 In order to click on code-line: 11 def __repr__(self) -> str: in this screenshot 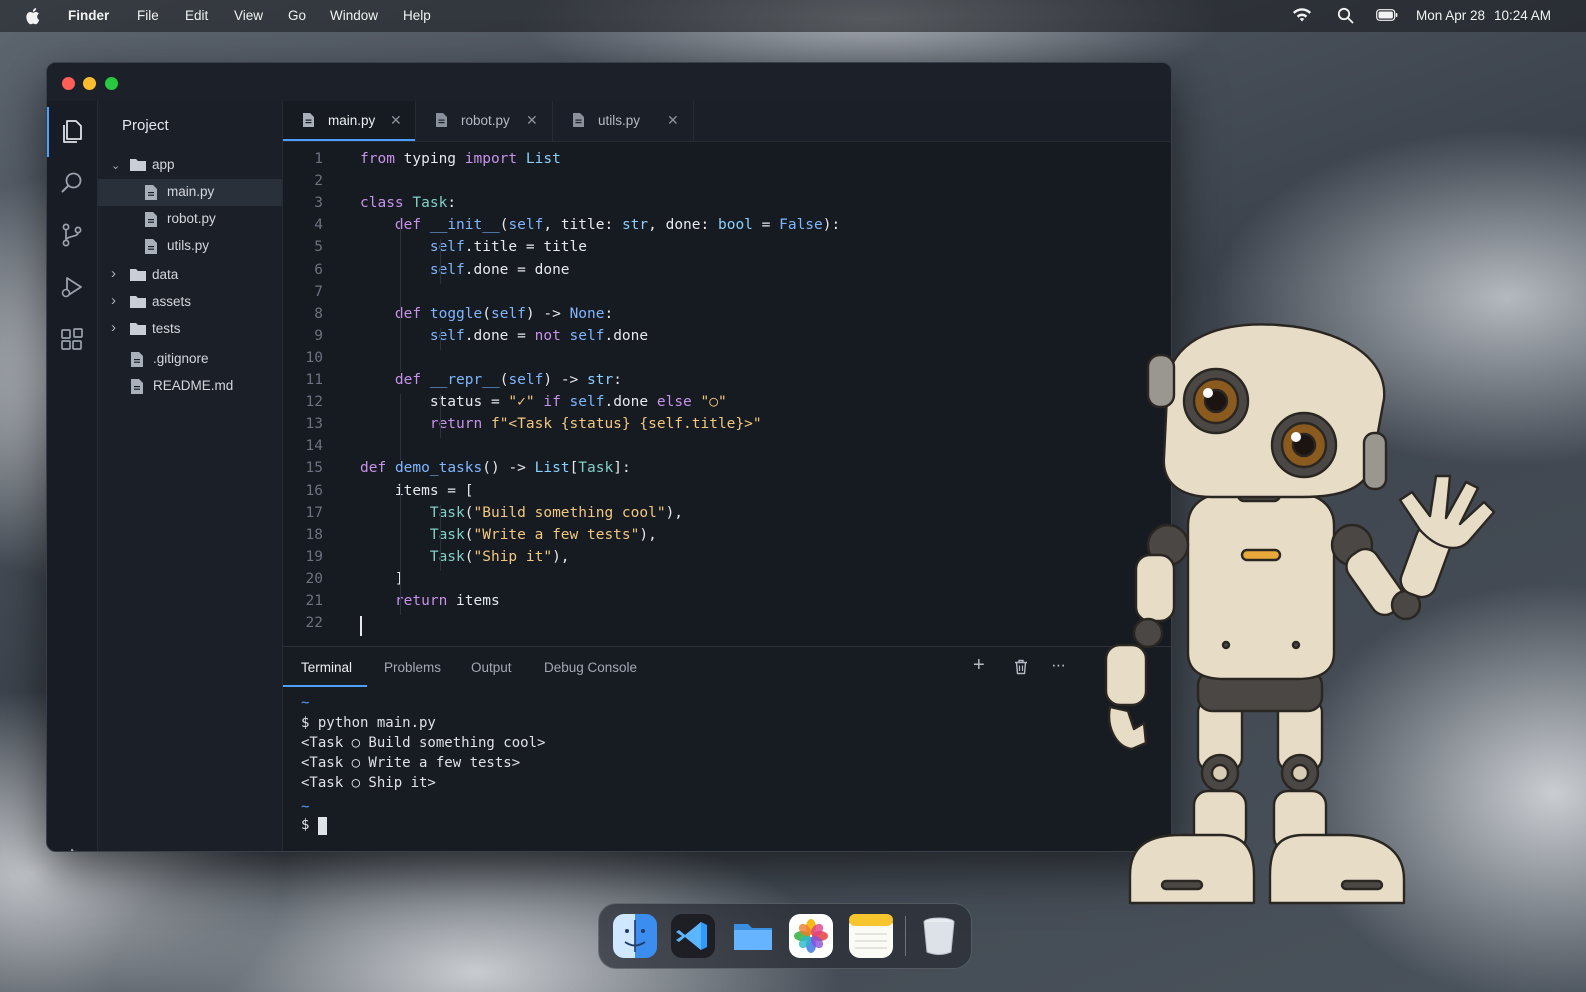, I will do `click(727, 383)`.